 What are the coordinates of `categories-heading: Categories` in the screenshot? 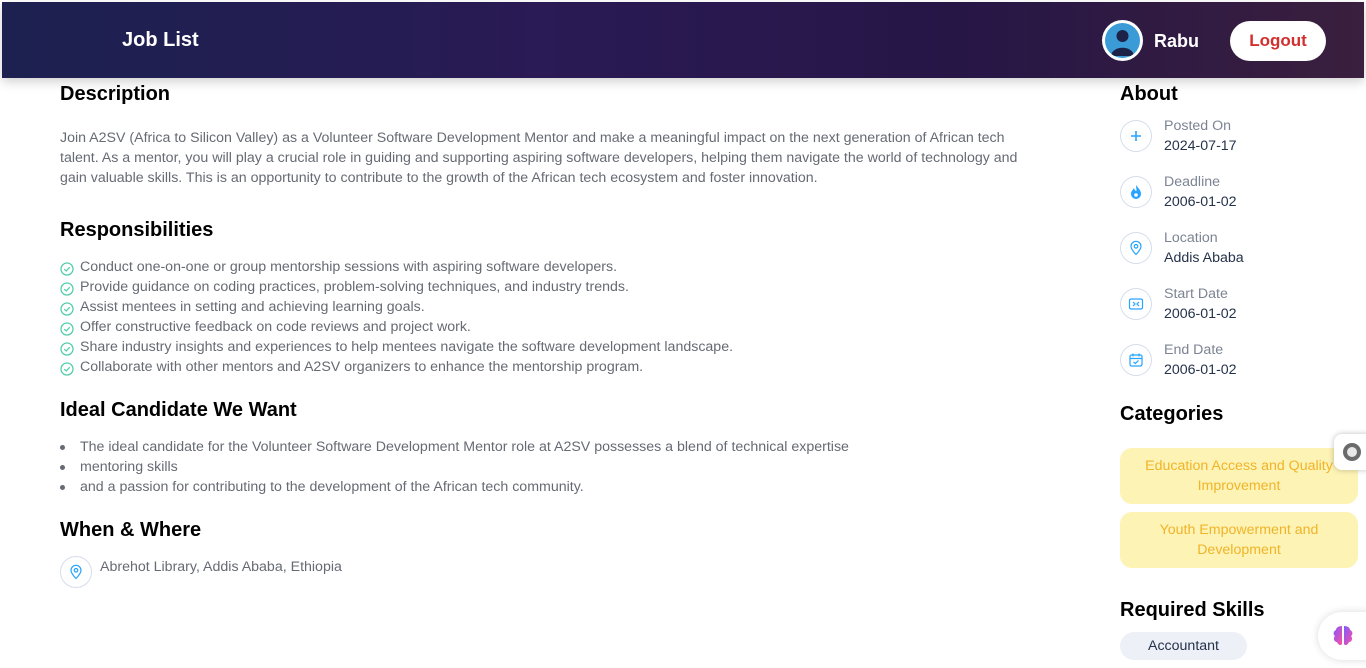 It's located at (1172, 414).